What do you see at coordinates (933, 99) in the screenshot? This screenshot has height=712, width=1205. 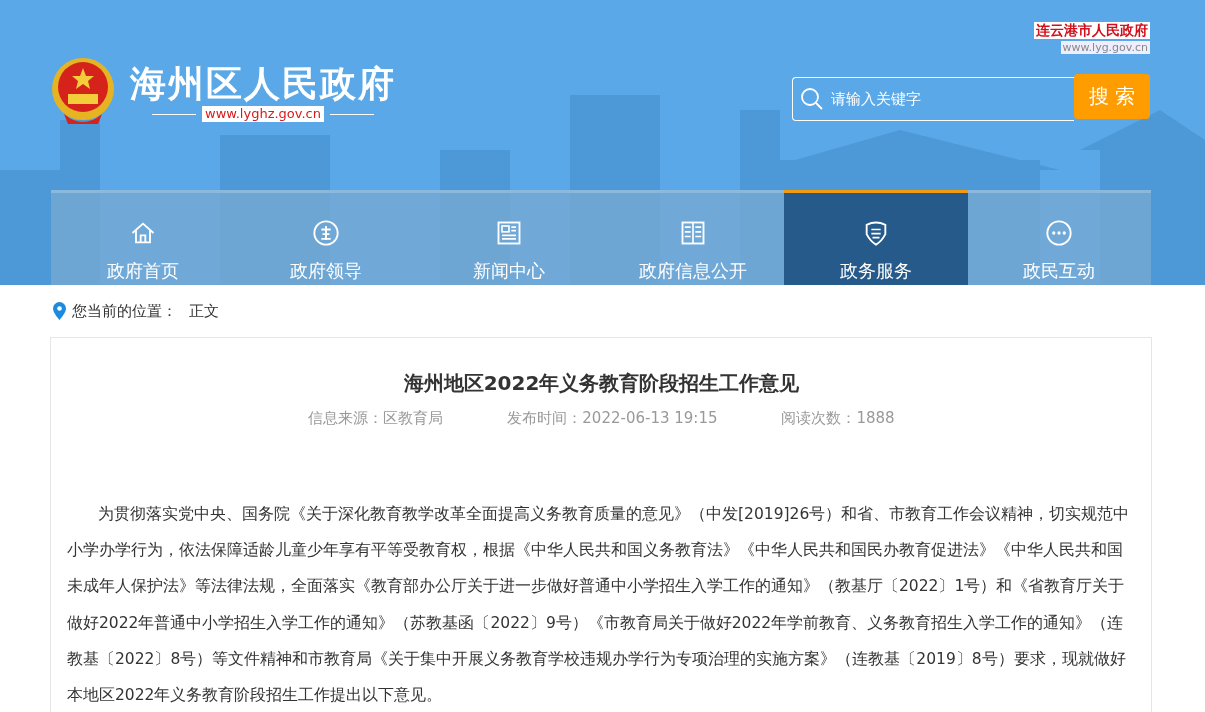 I see `search-field: 请输入关键字` at bounding box center [933, 99].